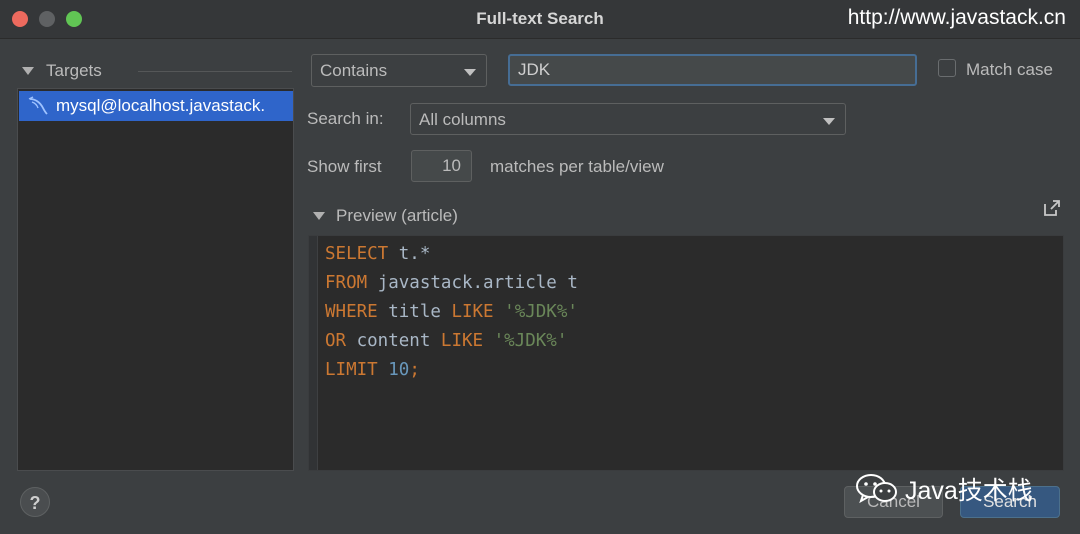 This screenshot has height=534, width=1080. Describe the element at coordinates (399, 370) in the screenshot. I see `code-token: 10` at that location.